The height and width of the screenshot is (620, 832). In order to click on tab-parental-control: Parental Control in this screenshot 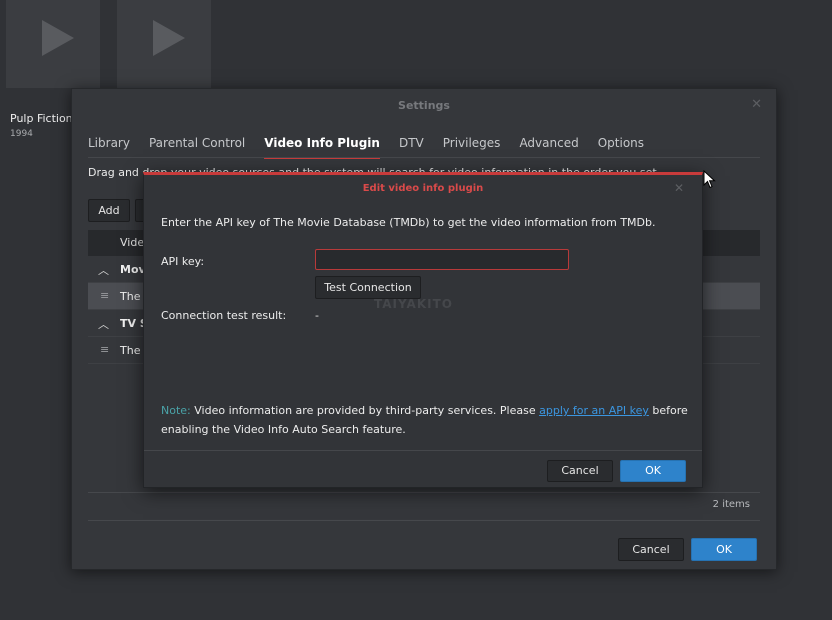, I will do `click(197, 147)`.